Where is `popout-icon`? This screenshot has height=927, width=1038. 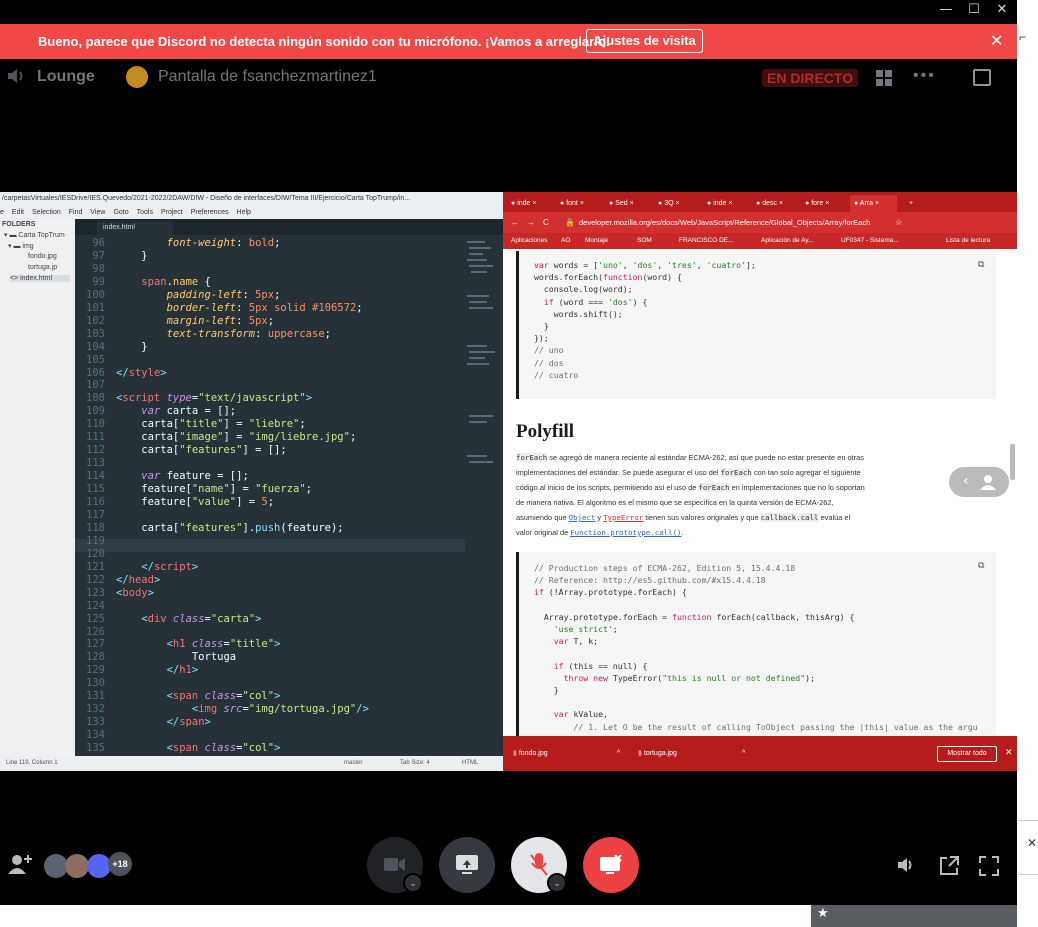
popout-icon is located at coordinates (982, 77).